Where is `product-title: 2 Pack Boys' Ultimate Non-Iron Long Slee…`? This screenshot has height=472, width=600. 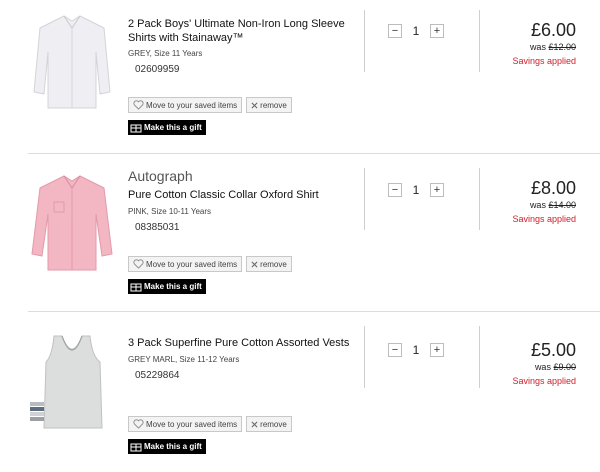
product-title: 2 Pack Boys' Ultimate Non-Iron Long Slee… is located at coordinates (242, 31).